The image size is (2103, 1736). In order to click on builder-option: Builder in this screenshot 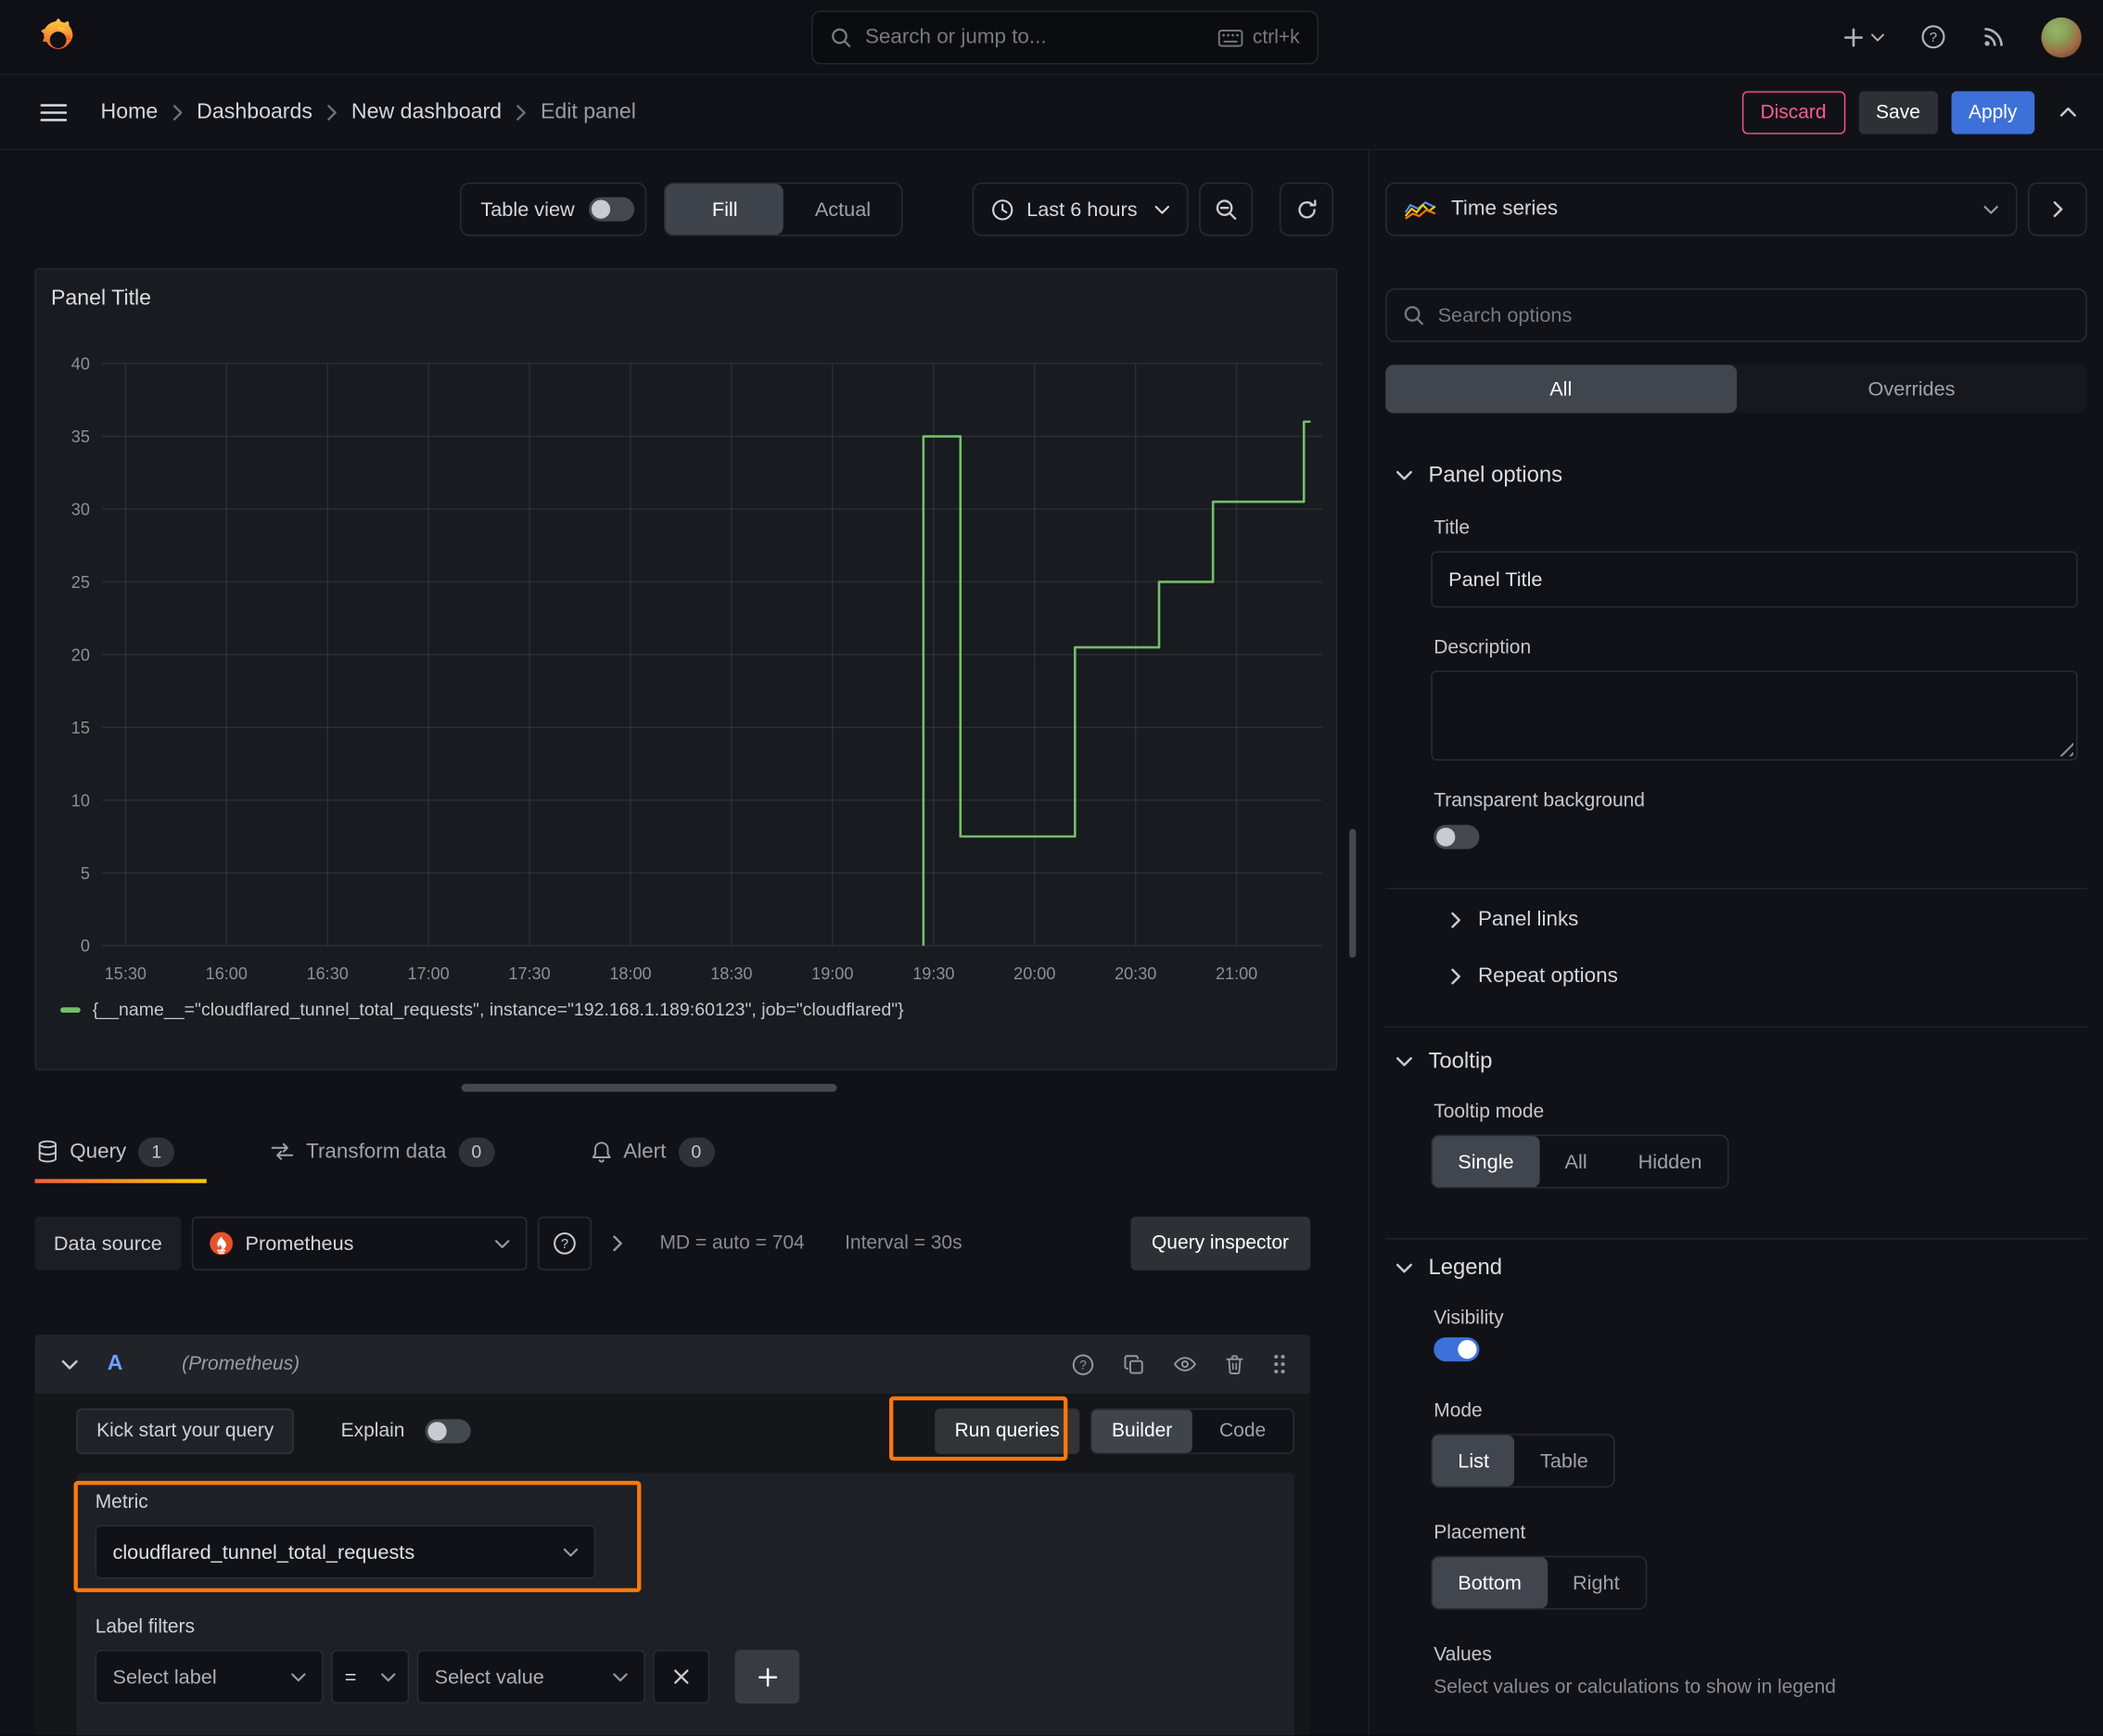, I will do `click(1141, 1432)`.